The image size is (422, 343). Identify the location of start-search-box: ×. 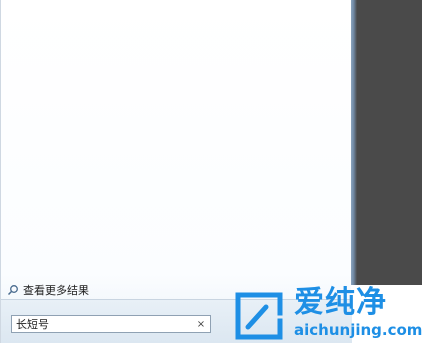
(111, 324).